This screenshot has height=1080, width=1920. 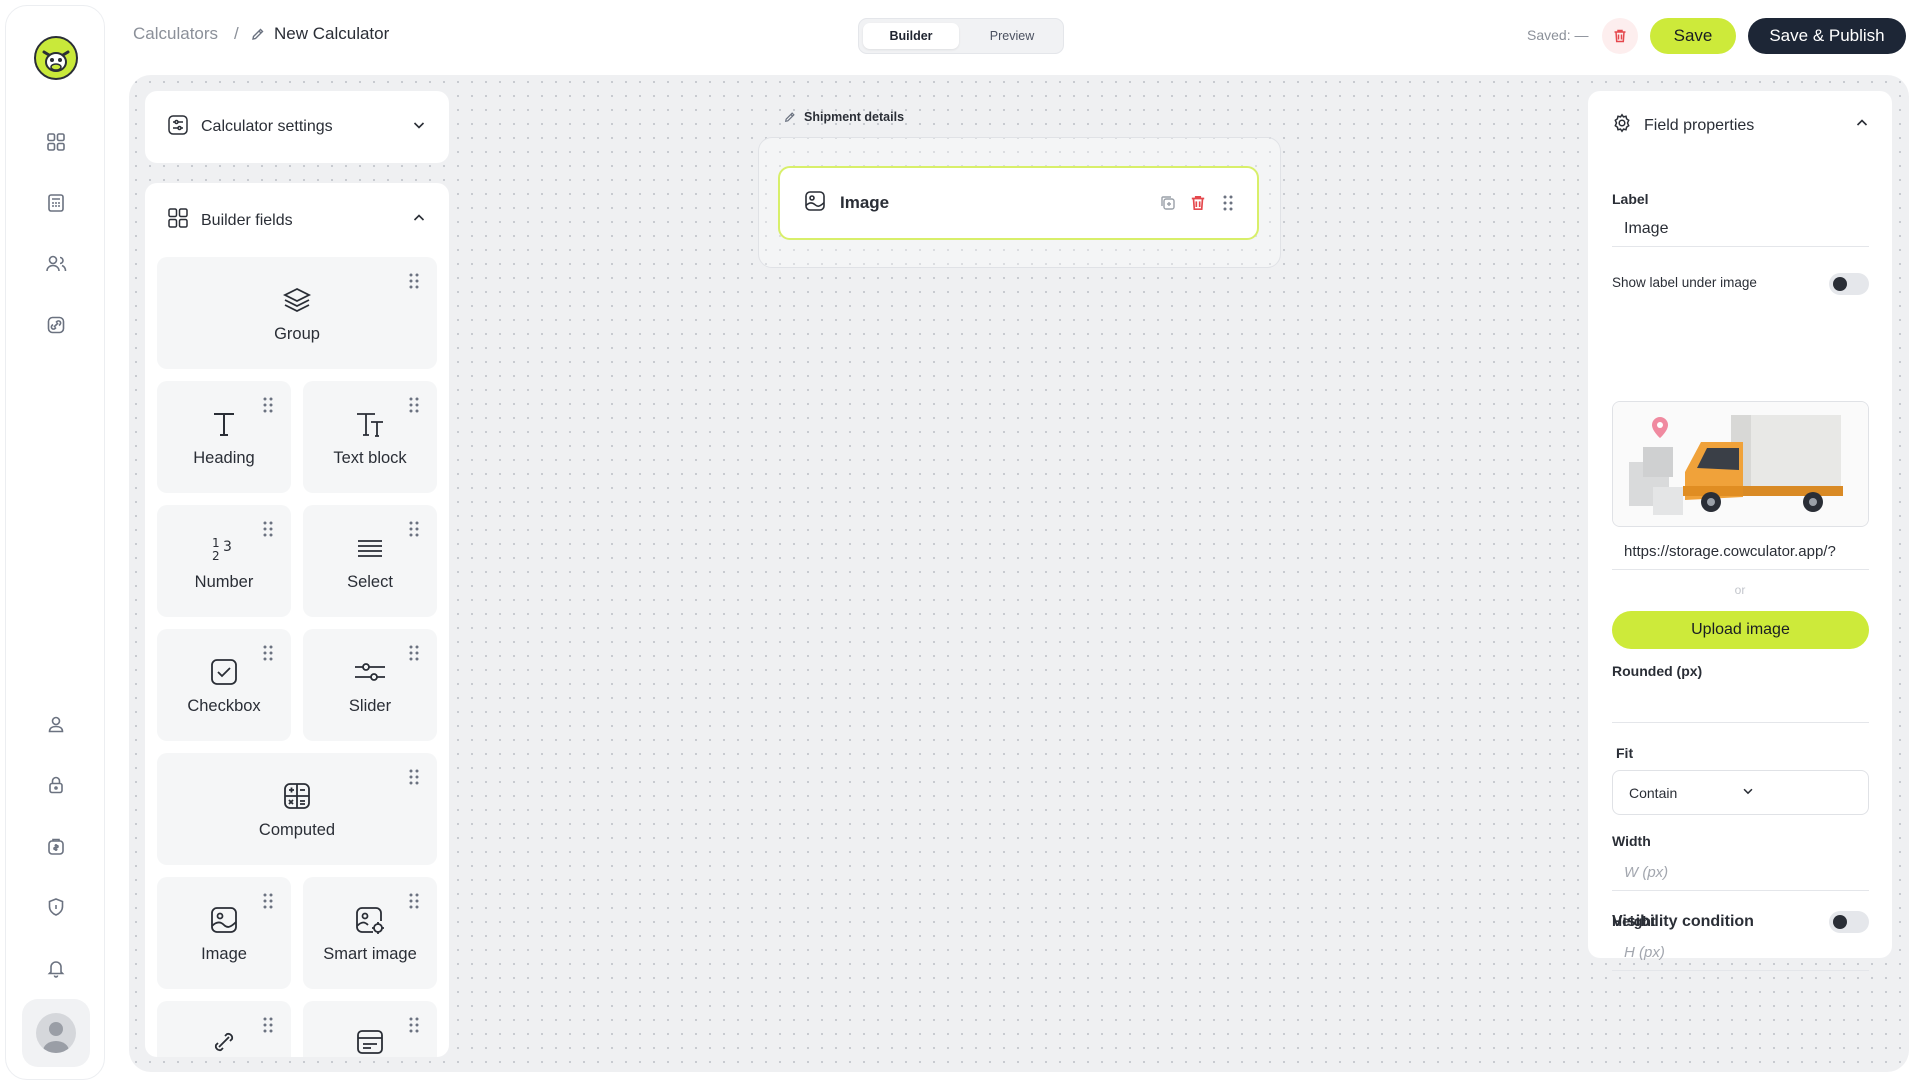 I want to click on rounded-input, so click(x=1740, y=705).